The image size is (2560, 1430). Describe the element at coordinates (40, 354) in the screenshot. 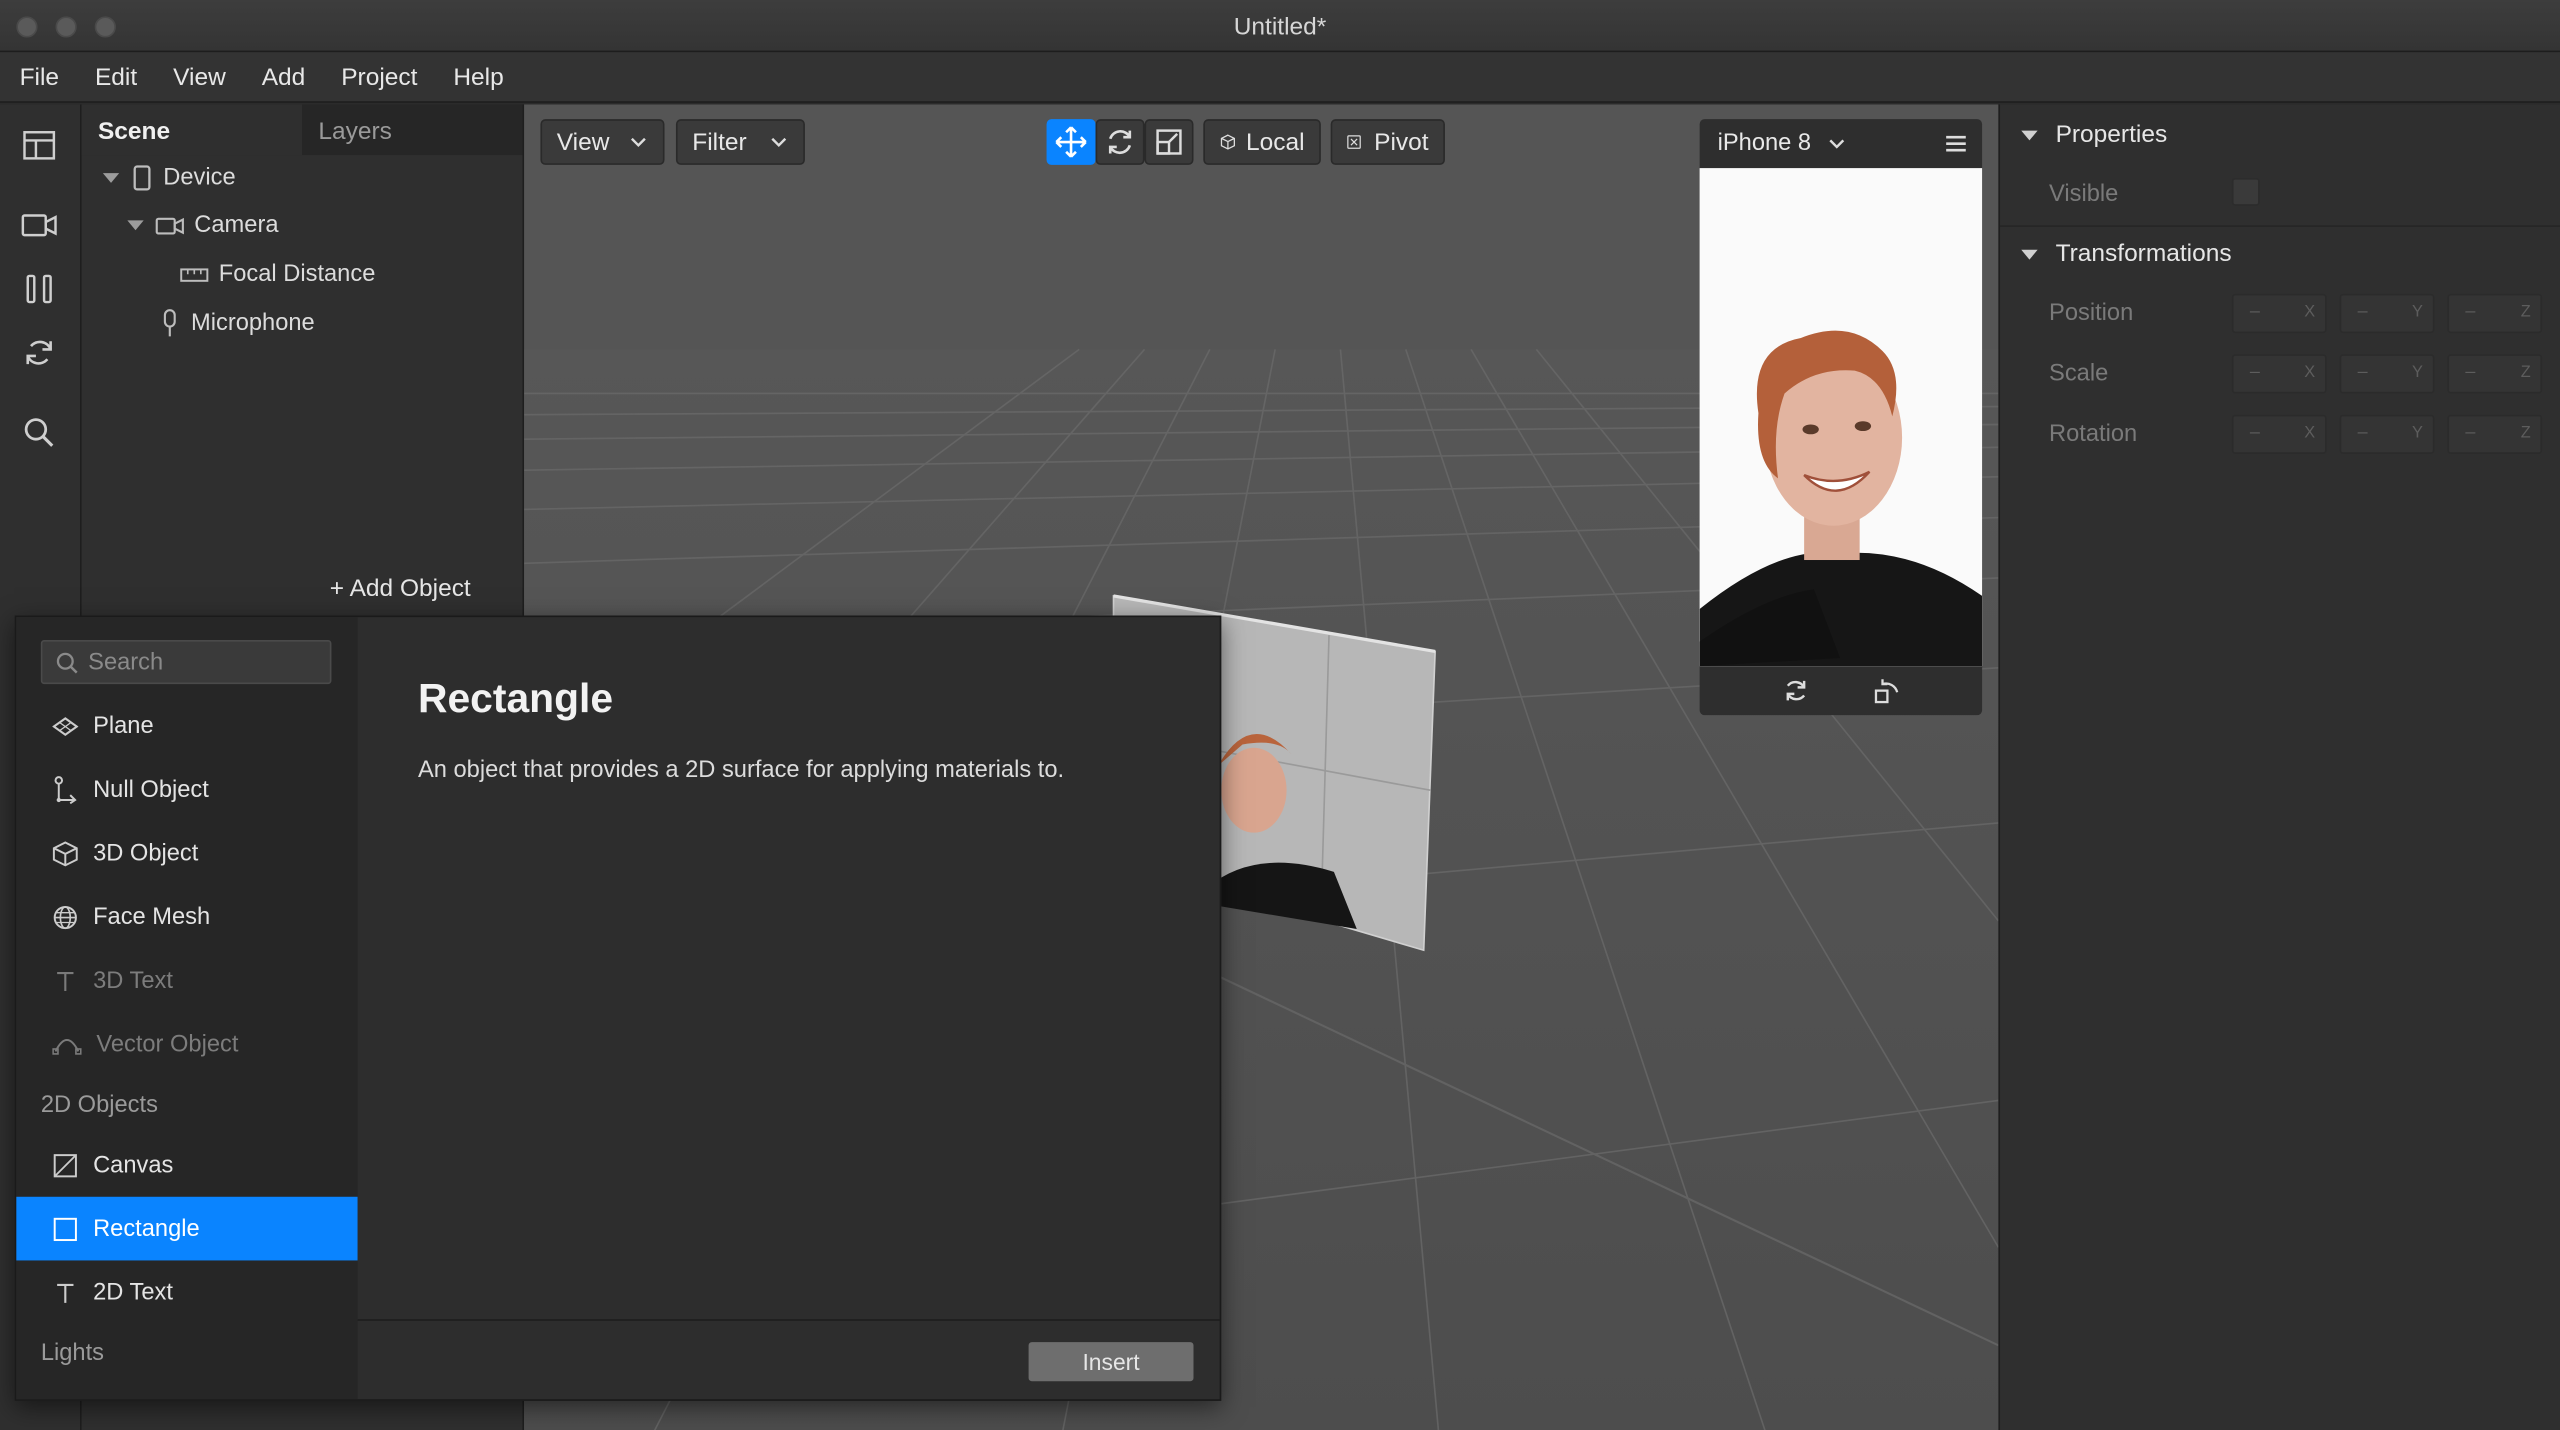

I see `refresh-icon` at that location.